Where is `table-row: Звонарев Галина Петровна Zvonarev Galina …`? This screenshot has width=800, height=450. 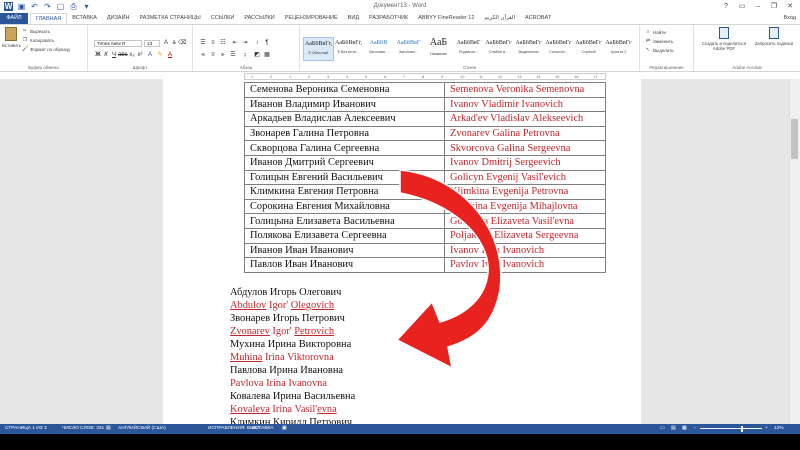
table-row: Звонарев Галина Петровна Zvonarev Galina … is located at coordinates (425, 133).